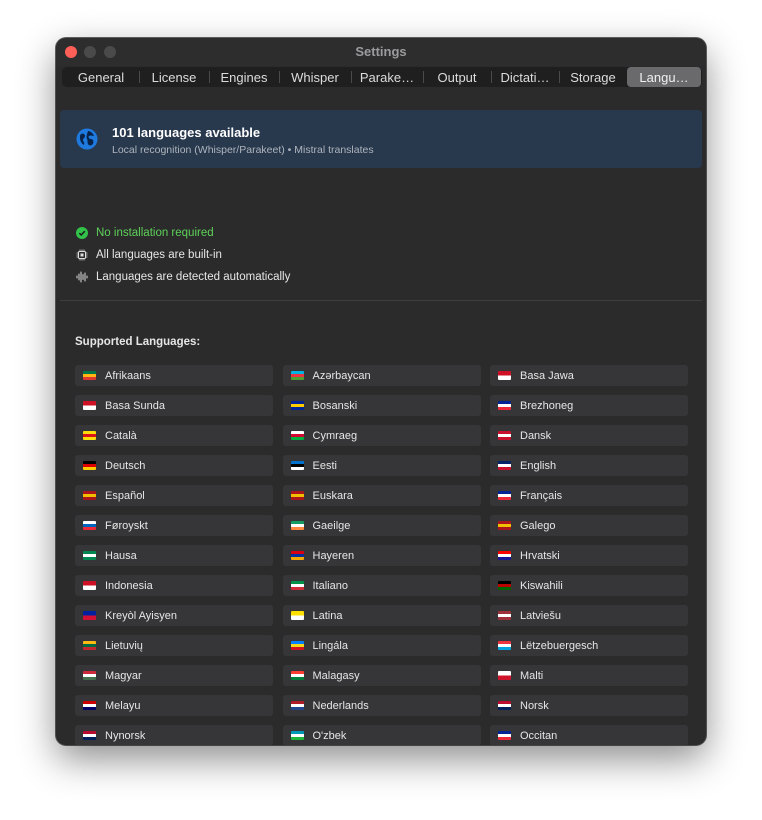  I want to click on language-item: Nynorsk, so click(174, 735).